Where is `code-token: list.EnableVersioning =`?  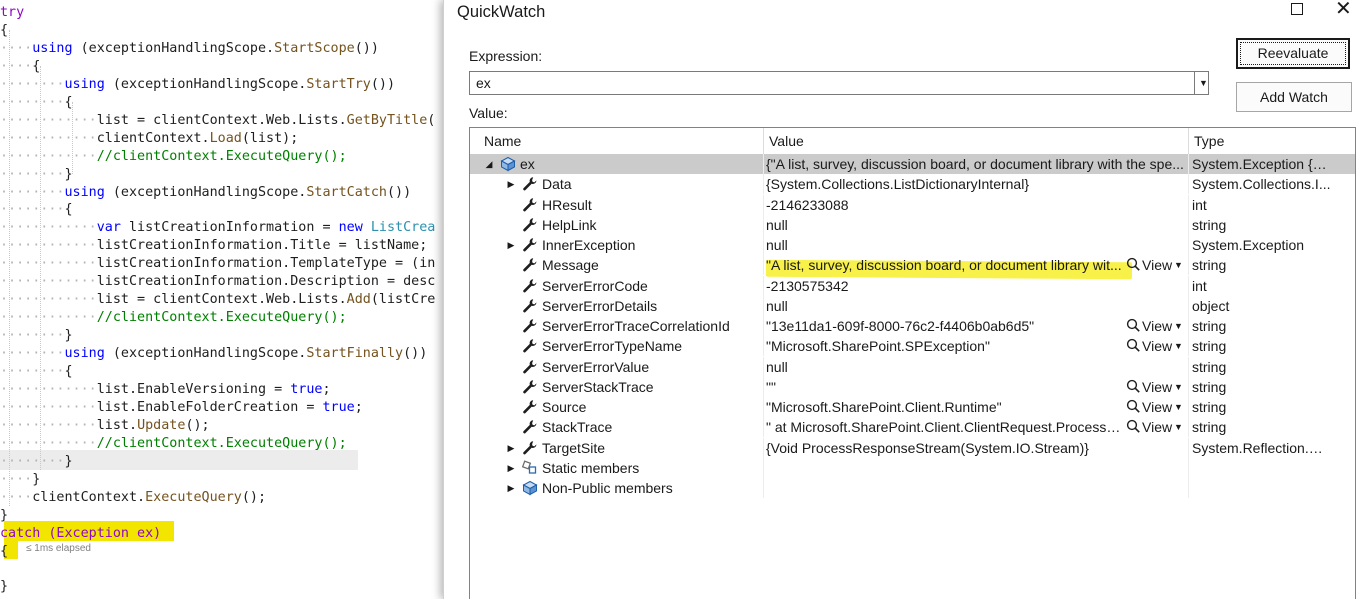
code-token: list.EnableVersioning = is located at coordinates (193, 389).